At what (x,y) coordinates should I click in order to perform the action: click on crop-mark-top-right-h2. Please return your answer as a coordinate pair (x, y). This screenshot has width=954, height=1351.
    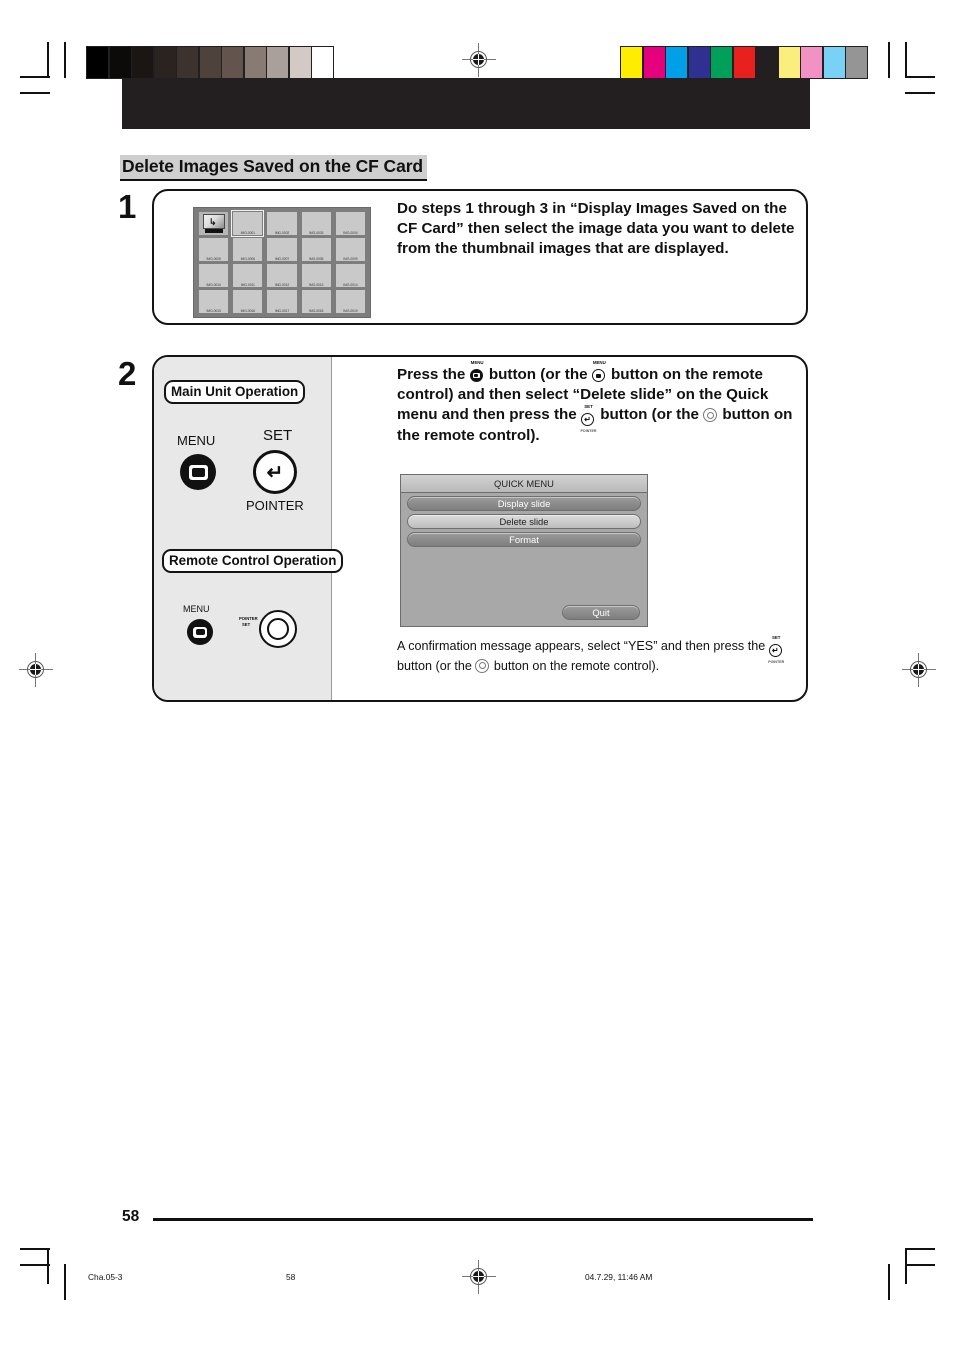
    Looking at the image, I should click on (920, 93).